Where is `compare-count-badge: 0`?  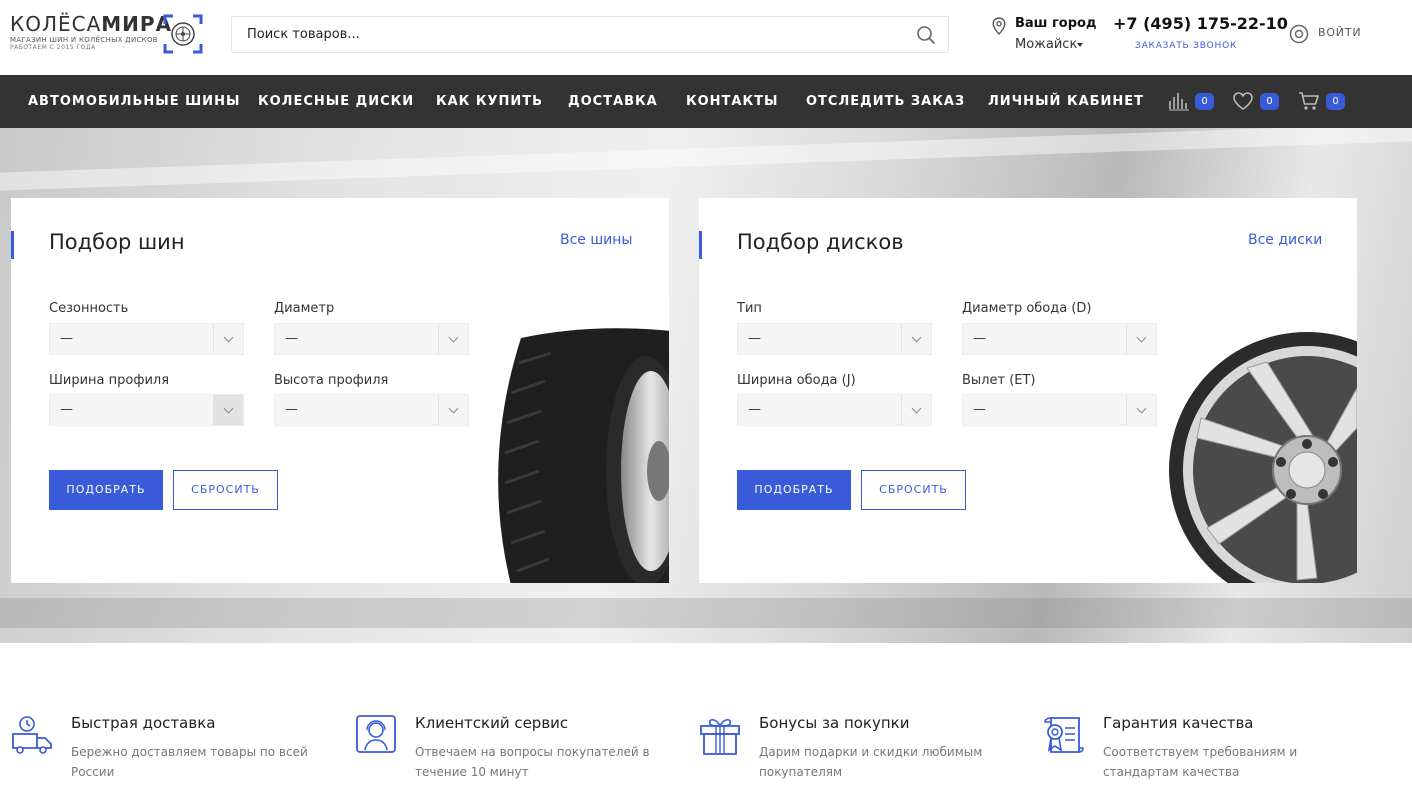
compare-count-badge: 0 is located at coordinates (1204, 101).